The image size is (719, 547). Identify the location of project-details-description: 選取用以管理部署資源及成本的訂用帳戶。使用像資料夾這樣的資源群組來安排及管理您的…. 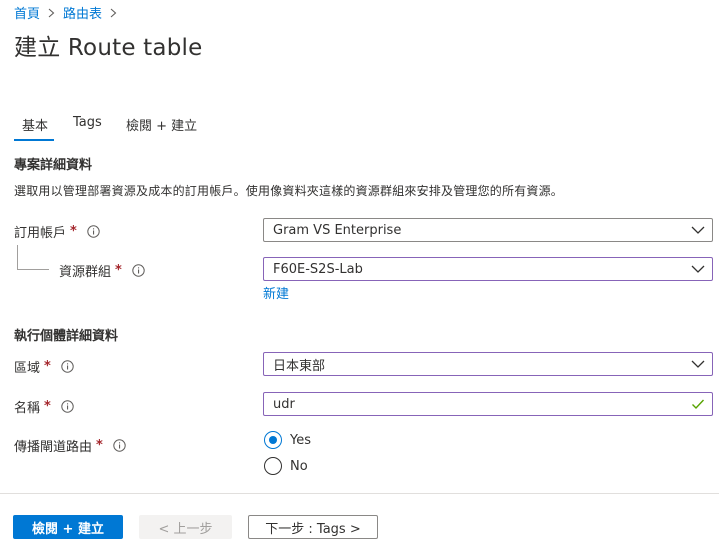
(289, 191).